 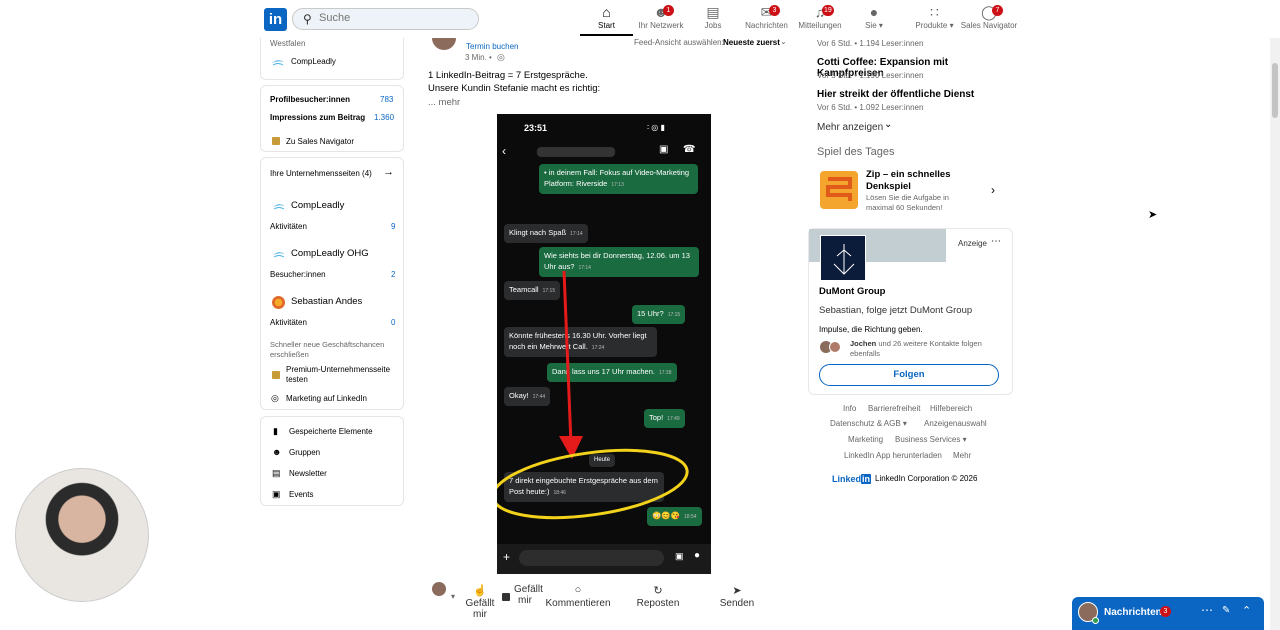 I want to click on comment-button: ○ Kommentieren, so click(x=578, y=596).